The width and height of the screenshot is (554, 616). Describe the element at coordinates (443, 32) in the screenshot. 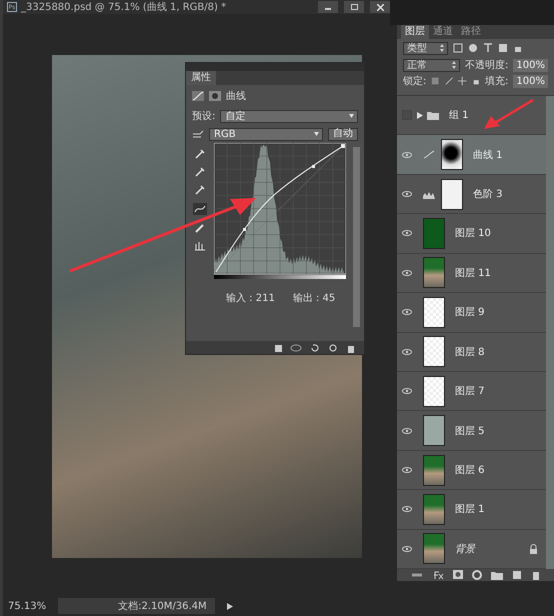

I see `panel-tab: 通道` at that location.